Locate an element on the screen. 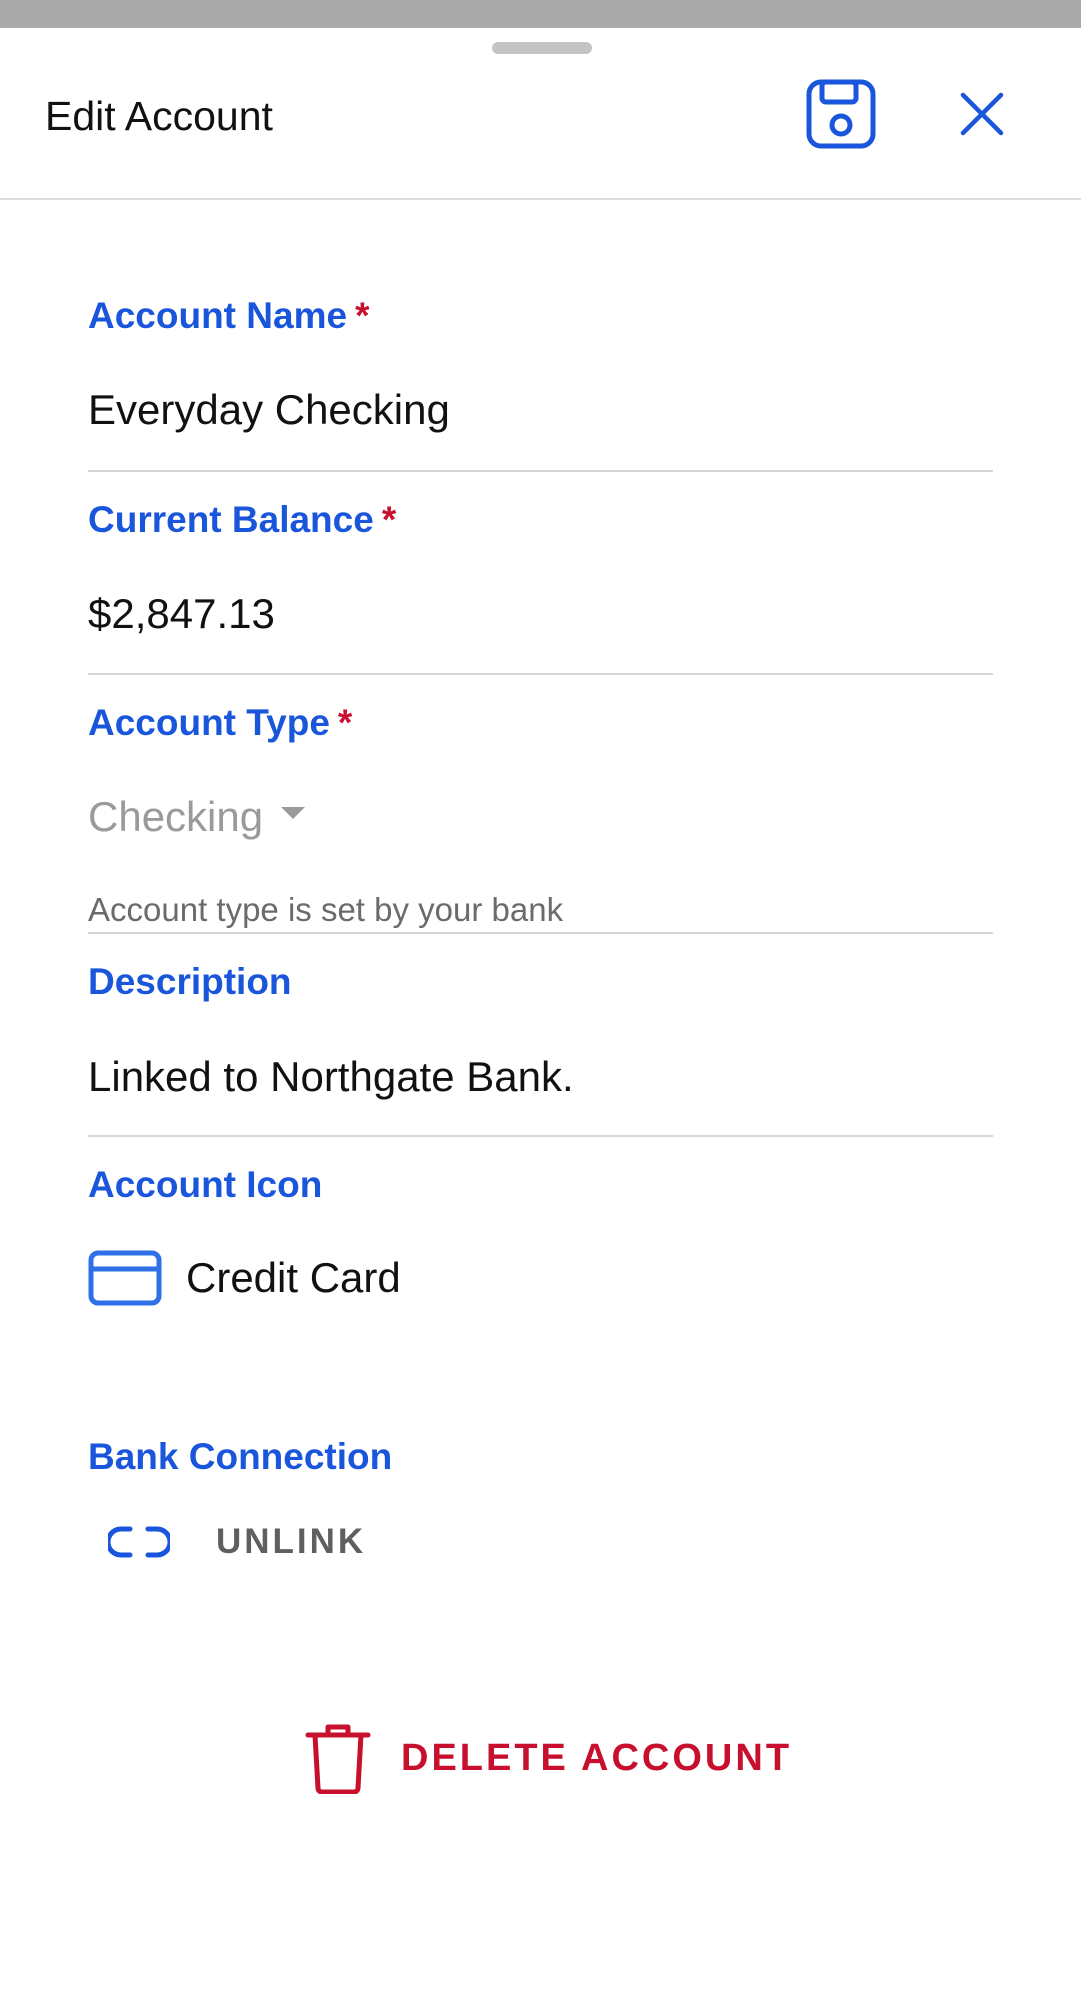 The height and width of the screenshot is (1999, 1081). trash-icon is located at coordinates (338, 1758).